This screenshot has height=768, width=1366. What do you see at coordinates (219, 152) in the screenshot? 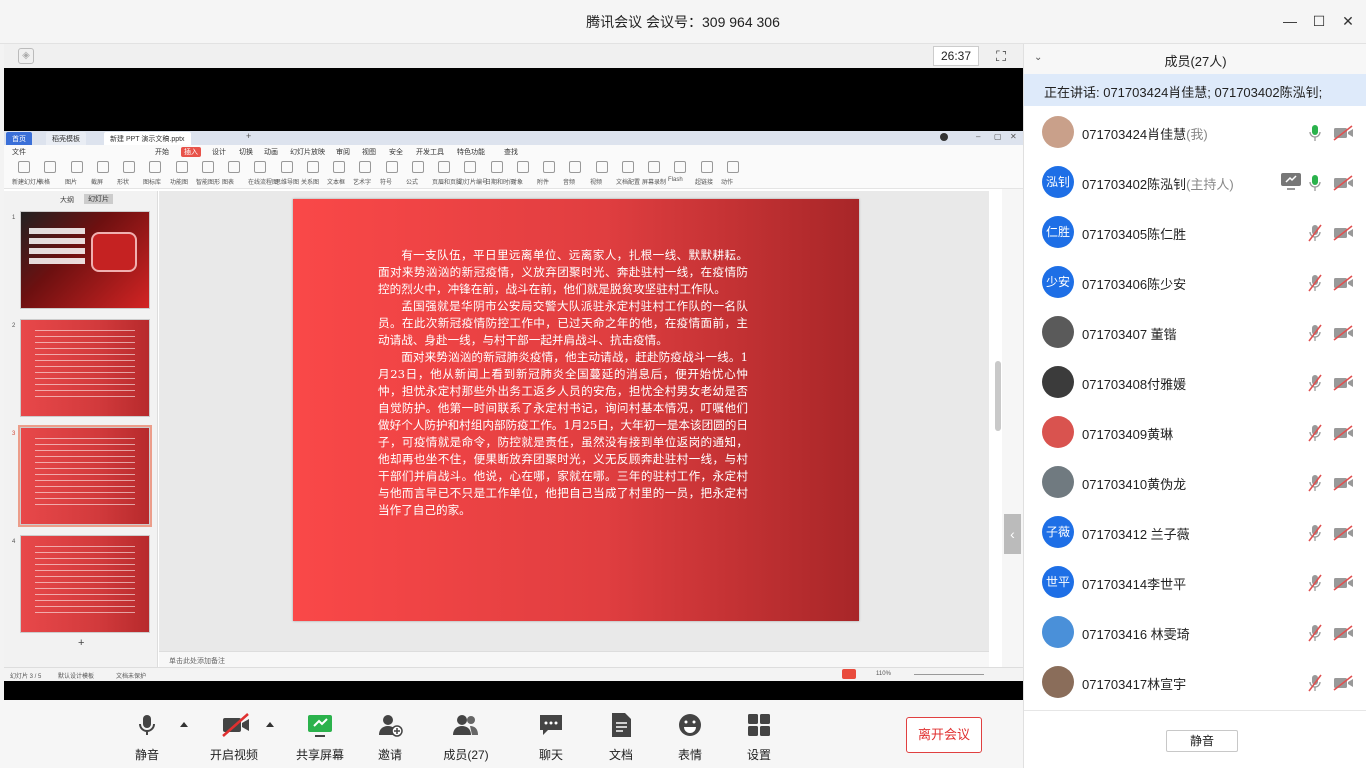
I see `menu-design: 设计` at bounding box center [219, 152].